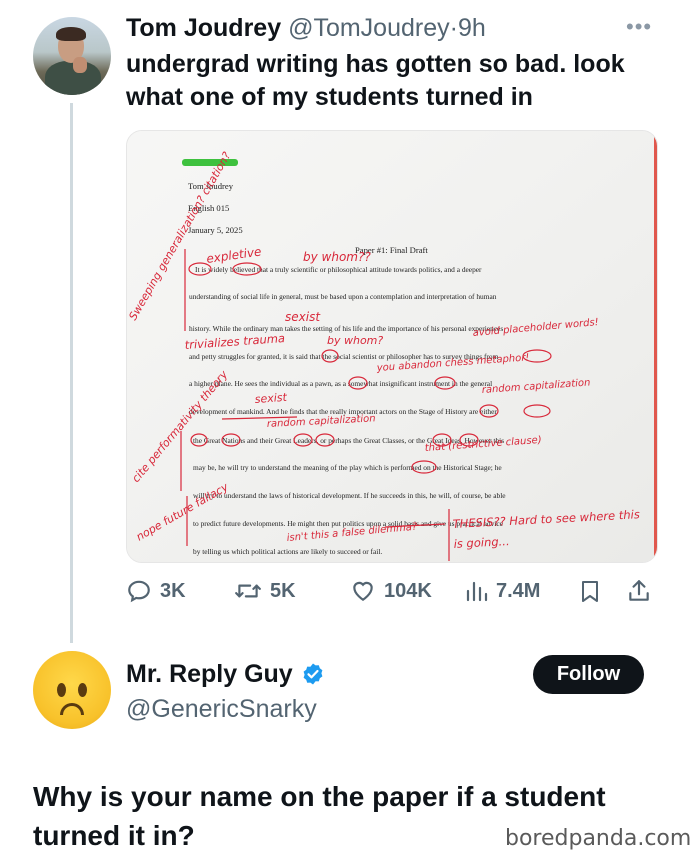 The image size is (700, 862). I want to click on like-action: 104K, so click(391, 591).